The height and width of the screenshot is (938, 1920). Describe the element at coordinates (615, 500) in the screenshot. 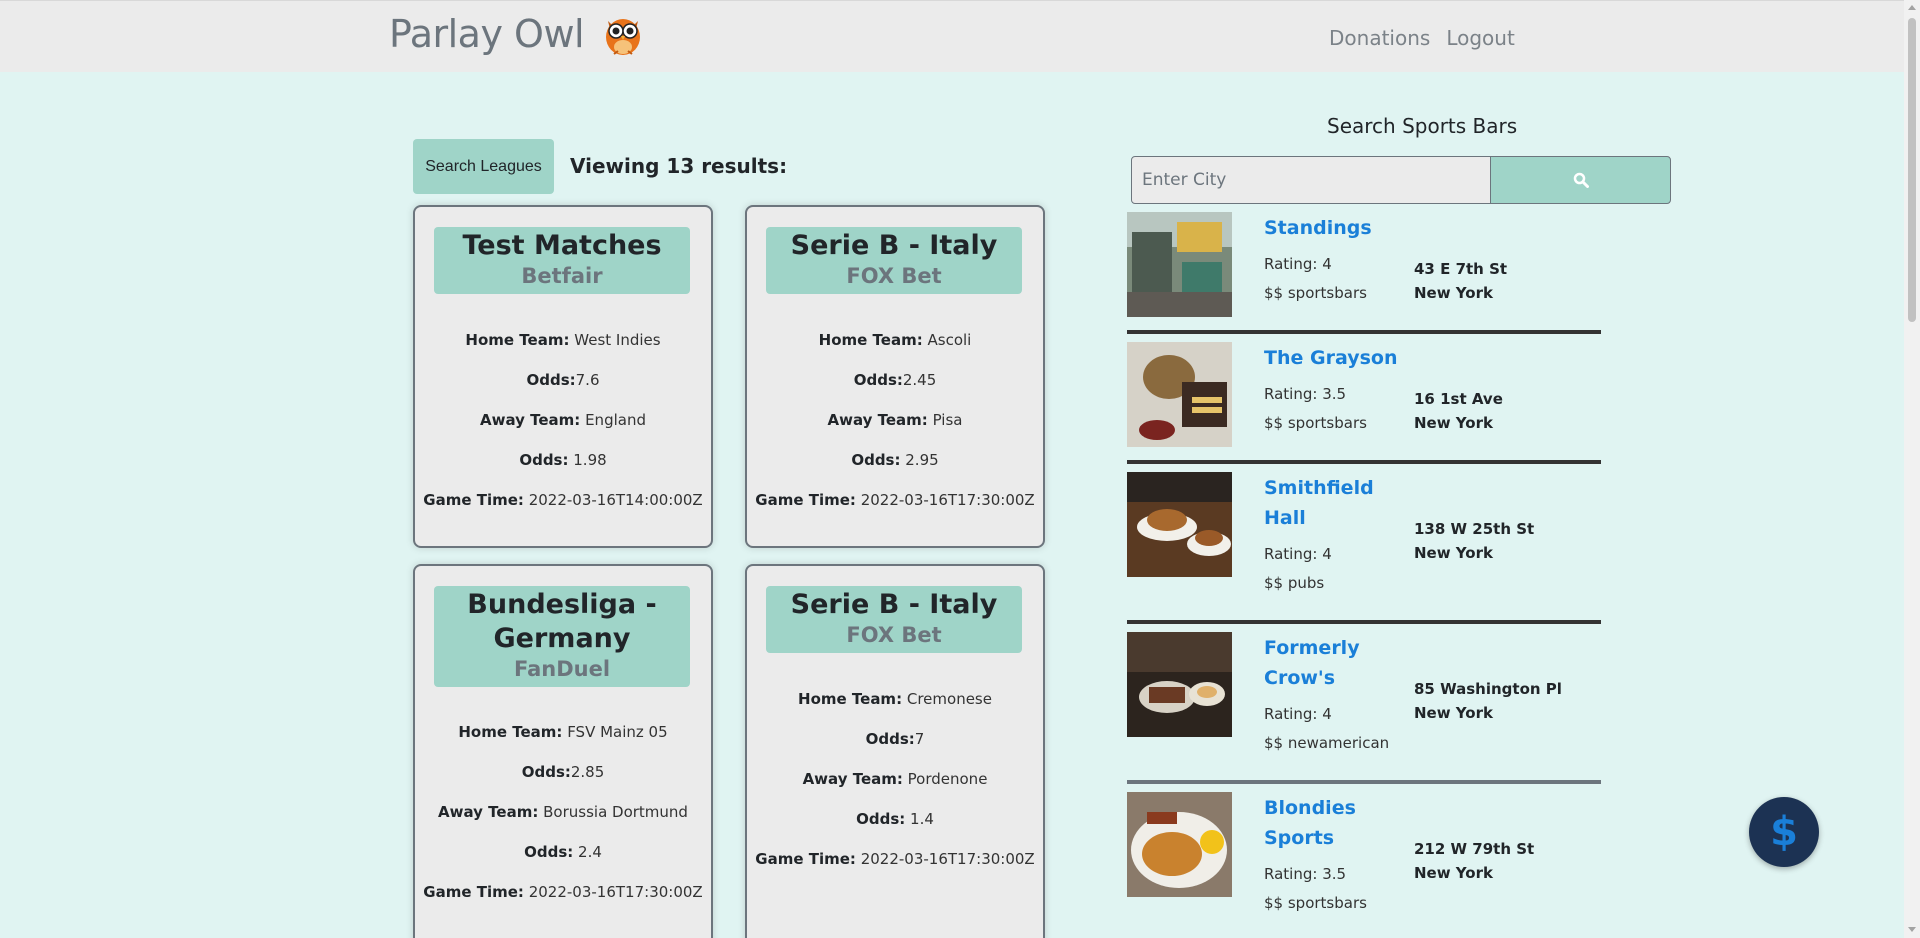

I see `game-time: 2022-03-16T14:00:00Z` at that location.